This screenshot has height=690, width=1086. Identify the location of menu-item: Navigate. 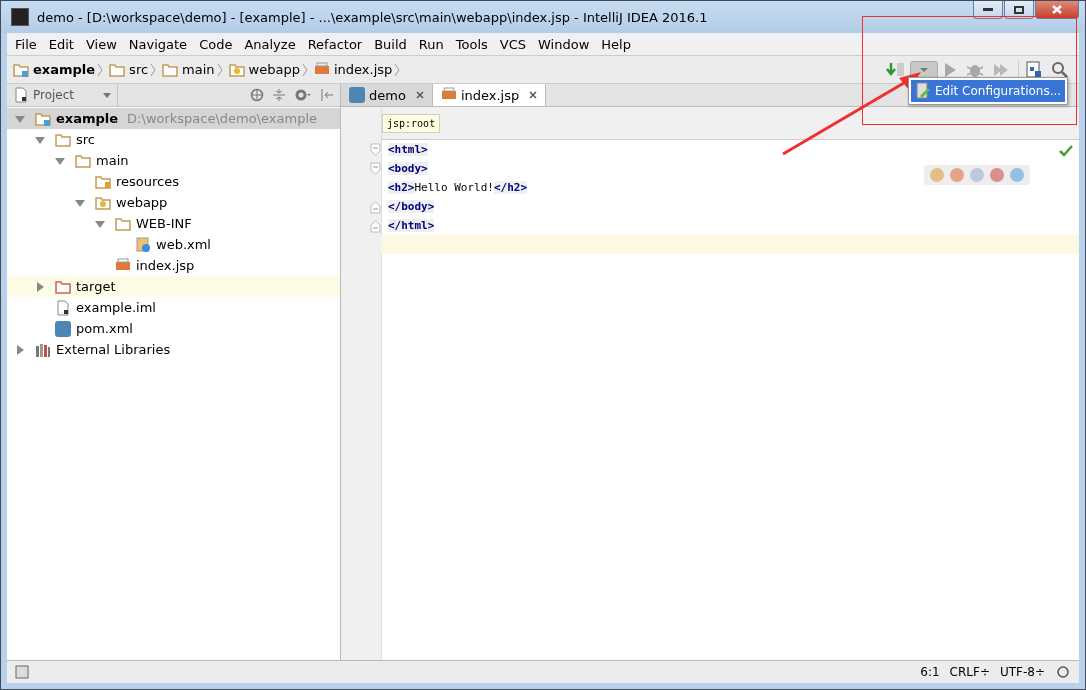
(158, 44).